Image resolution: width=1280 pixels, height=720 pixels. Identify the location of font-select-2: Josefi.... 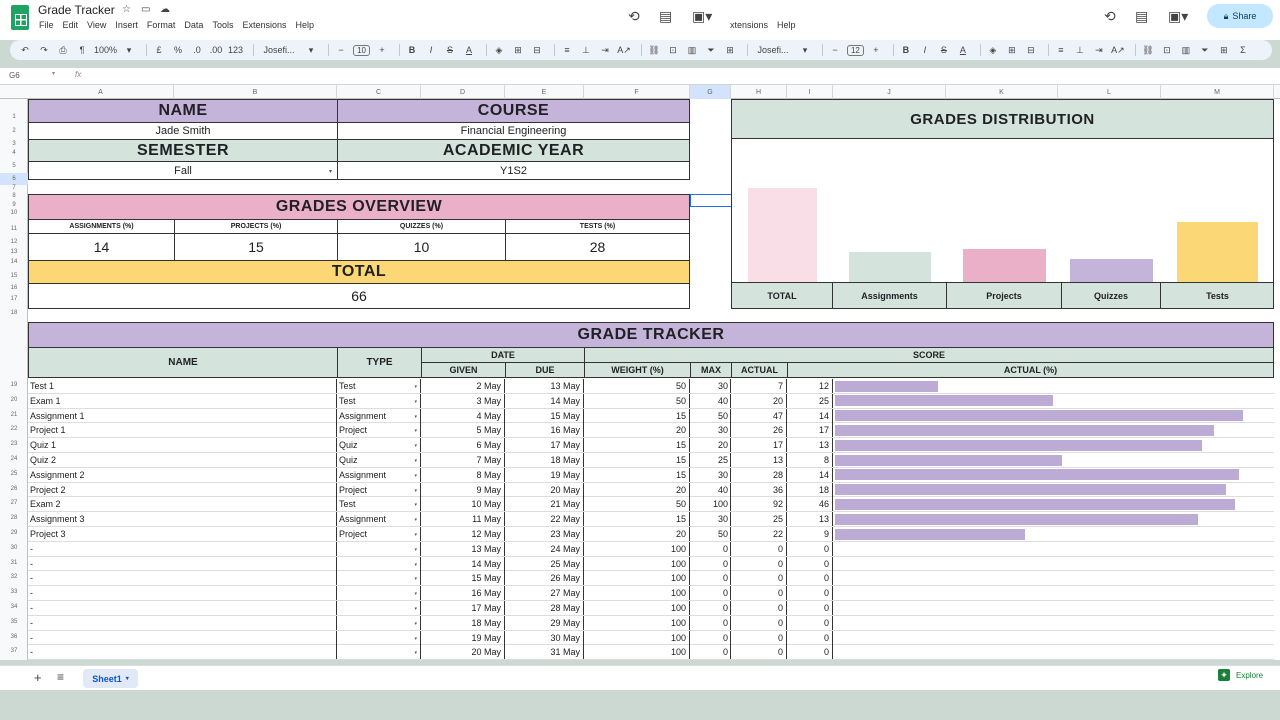
(773, 50).